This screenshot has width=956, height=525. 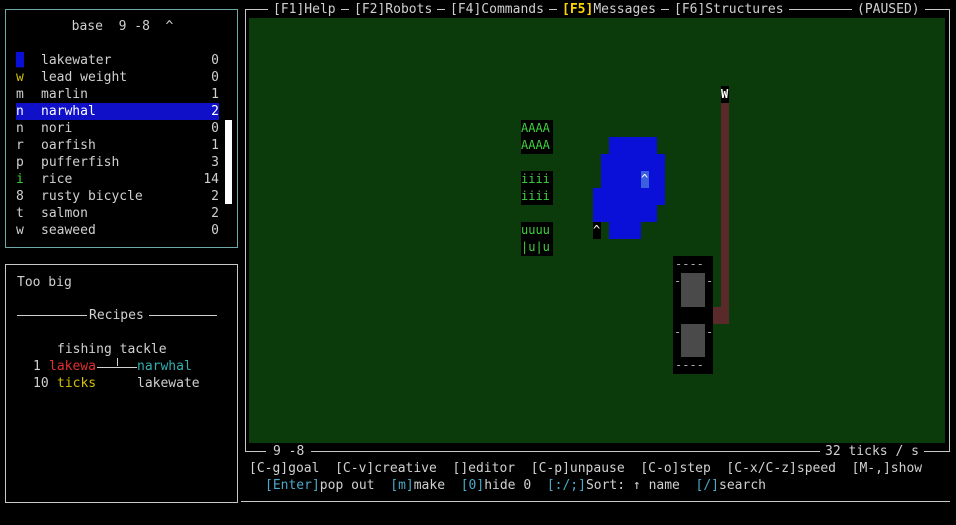 What do you see at coordinates (77, 383) in the screenshot?
I see `recipe-row2-input: ticks` at bounding box center [77, 383].